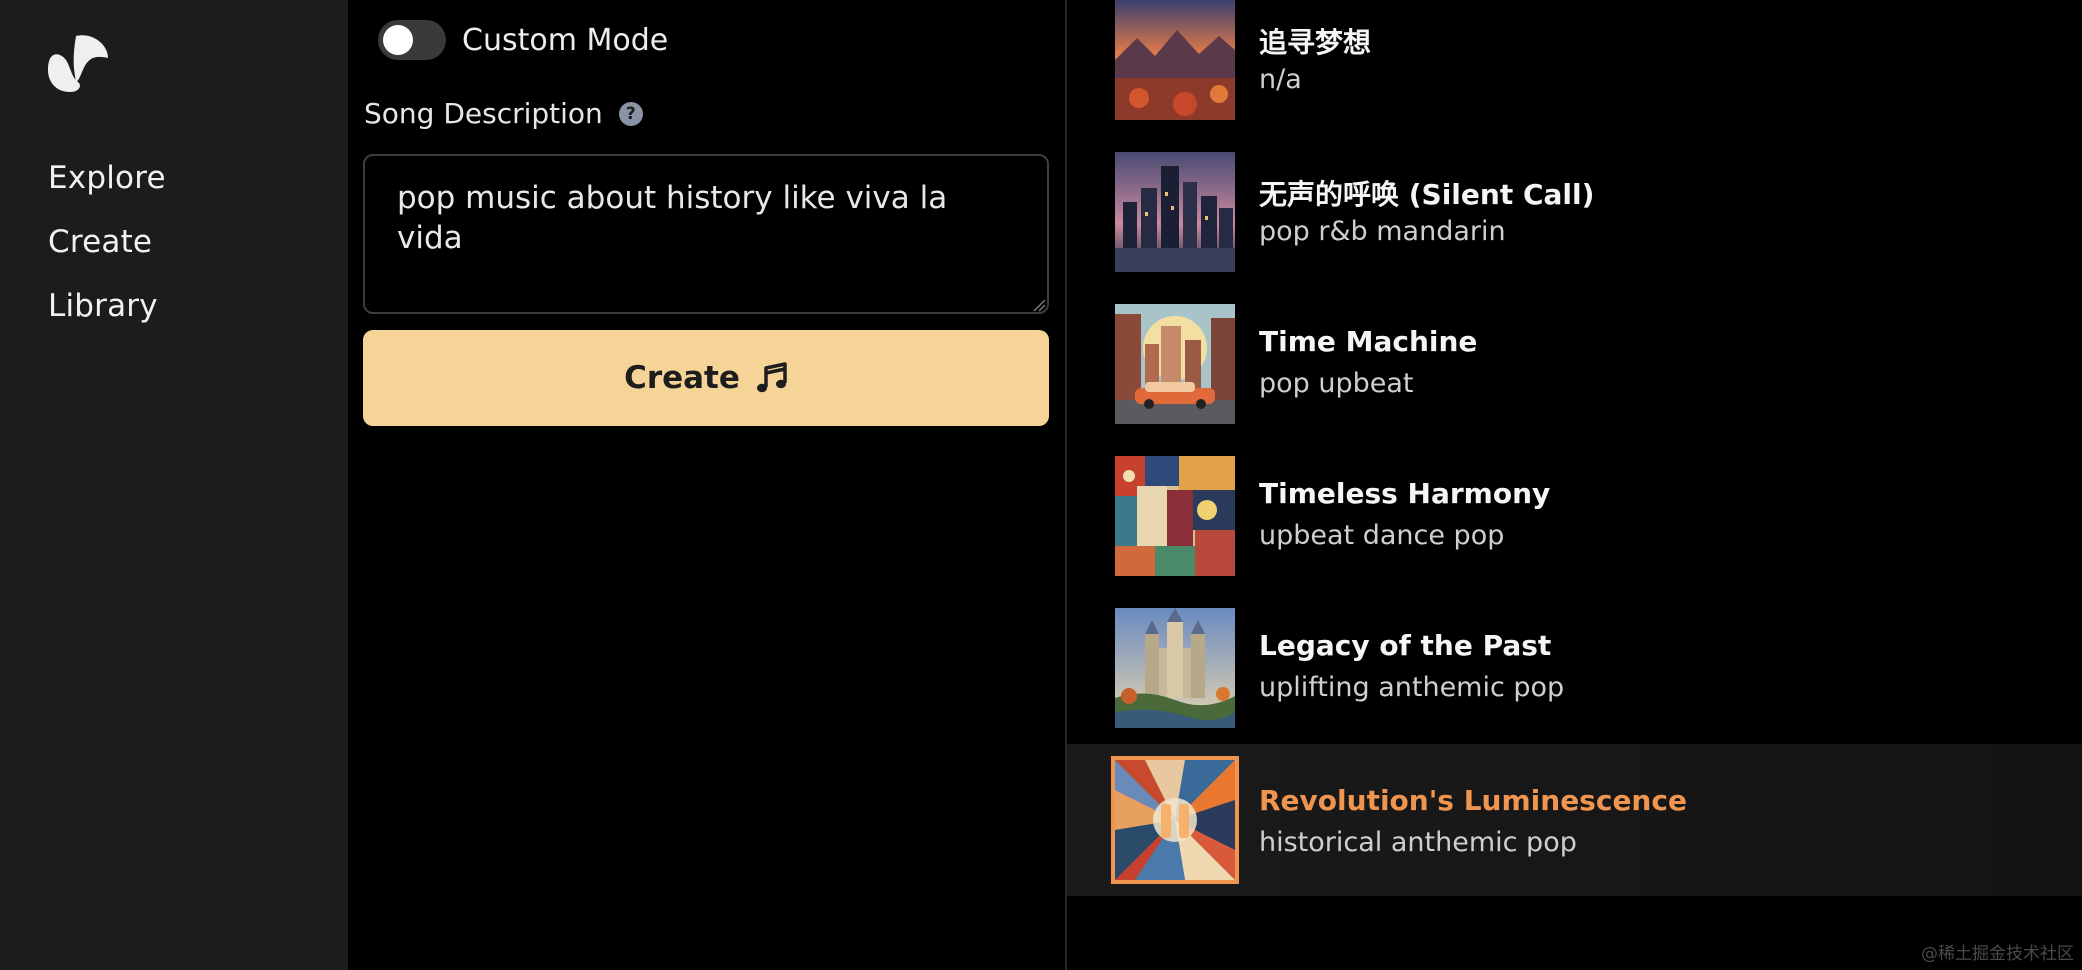 The height and width of the screenshot is (970, 2082). I want to click on custom-mode-row: Custom Mode, so click(523, 40).